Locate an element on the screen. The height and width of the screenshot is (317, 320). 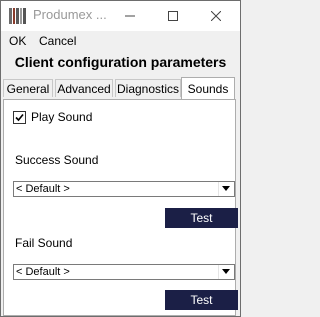
minimize-icon is located at coordinates (130, 16).